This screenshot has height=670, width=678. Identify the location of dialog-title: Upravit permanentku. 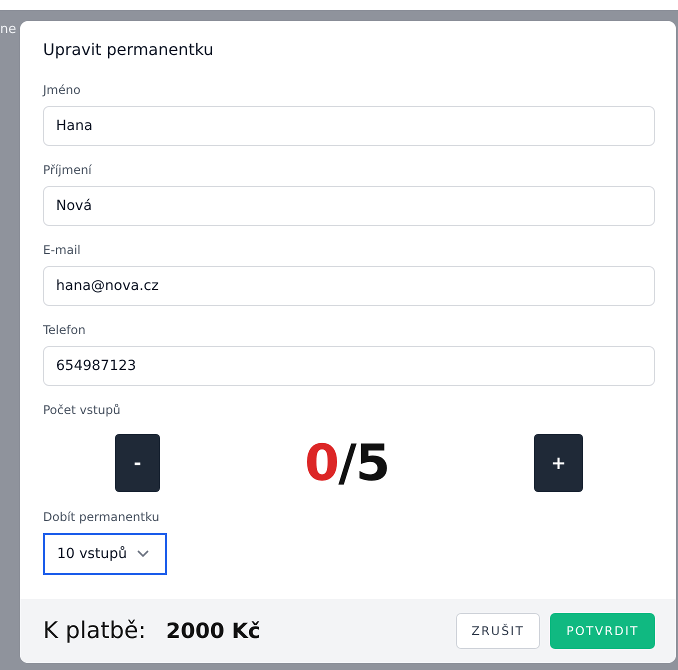
(128, 50).